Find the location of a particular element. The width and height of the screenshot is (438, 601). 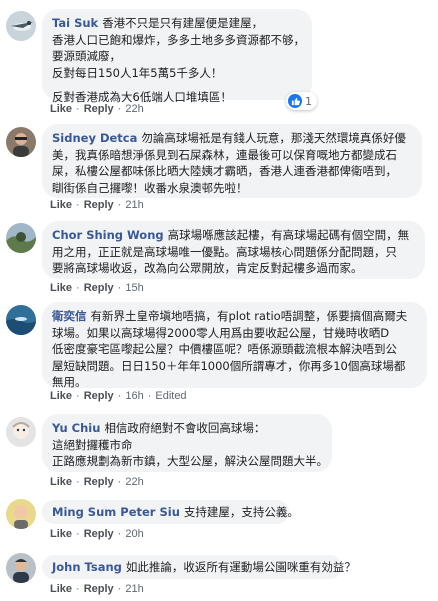

author-name: John Tsang is located at coordinates (87, 567).